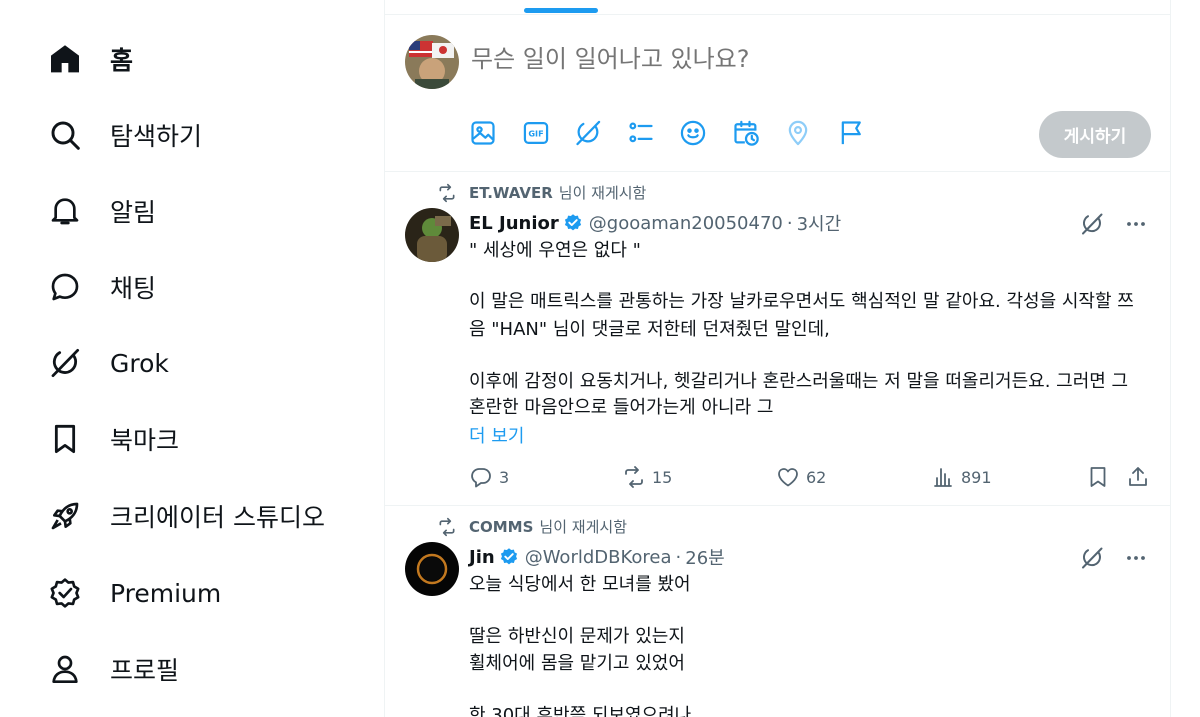 The image size is (1200, 717). I want to click on nav-label-notifications: 알림, so click(133, 212).